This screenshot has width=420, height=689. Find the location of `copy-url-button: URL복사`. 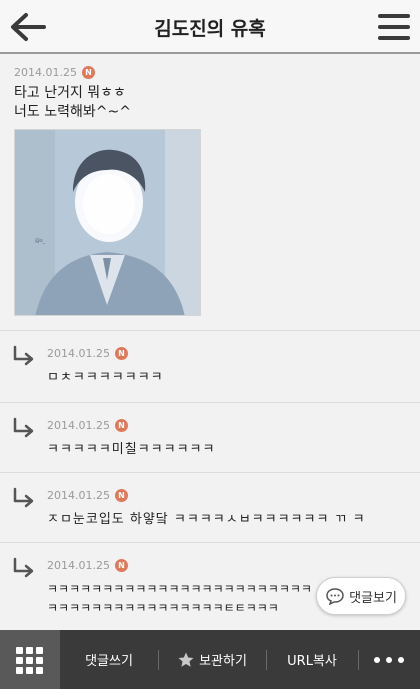

copy-url-button: URL복사 is located at coordinates (312, 659).